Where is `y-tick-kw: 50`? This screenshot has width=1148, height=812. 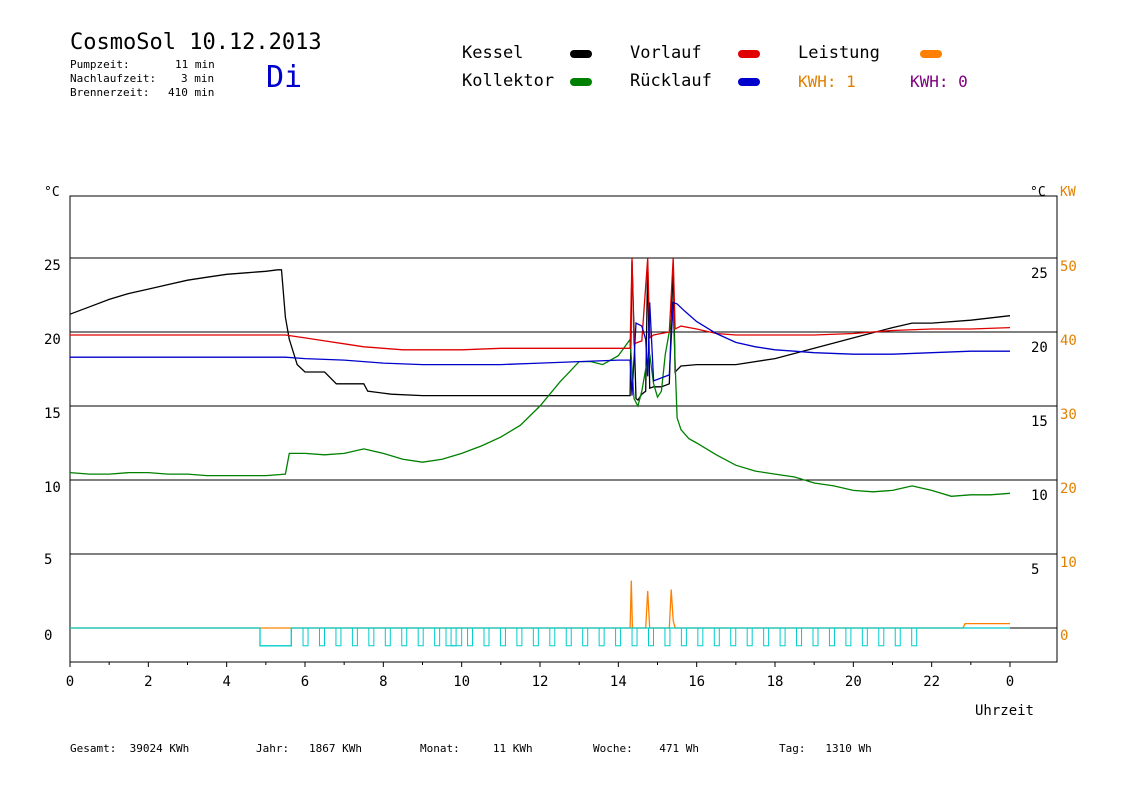 y-tick-kw: 50 is located at coordinates (1068, 267).